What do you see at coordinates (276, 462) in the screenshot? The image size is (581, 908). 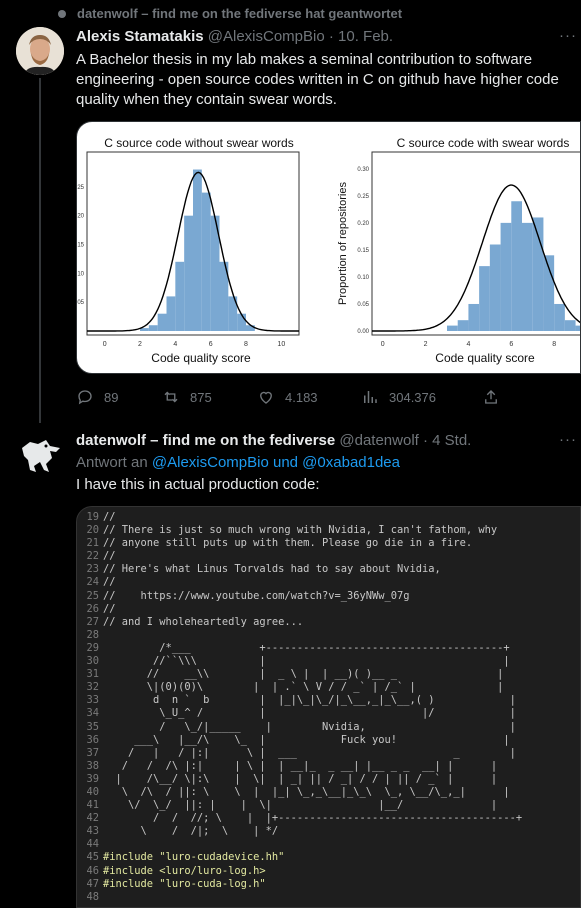 I see `reply-to-links: @AlexisCompBio und @0xabad1dea` at bounding box center [276, 462].